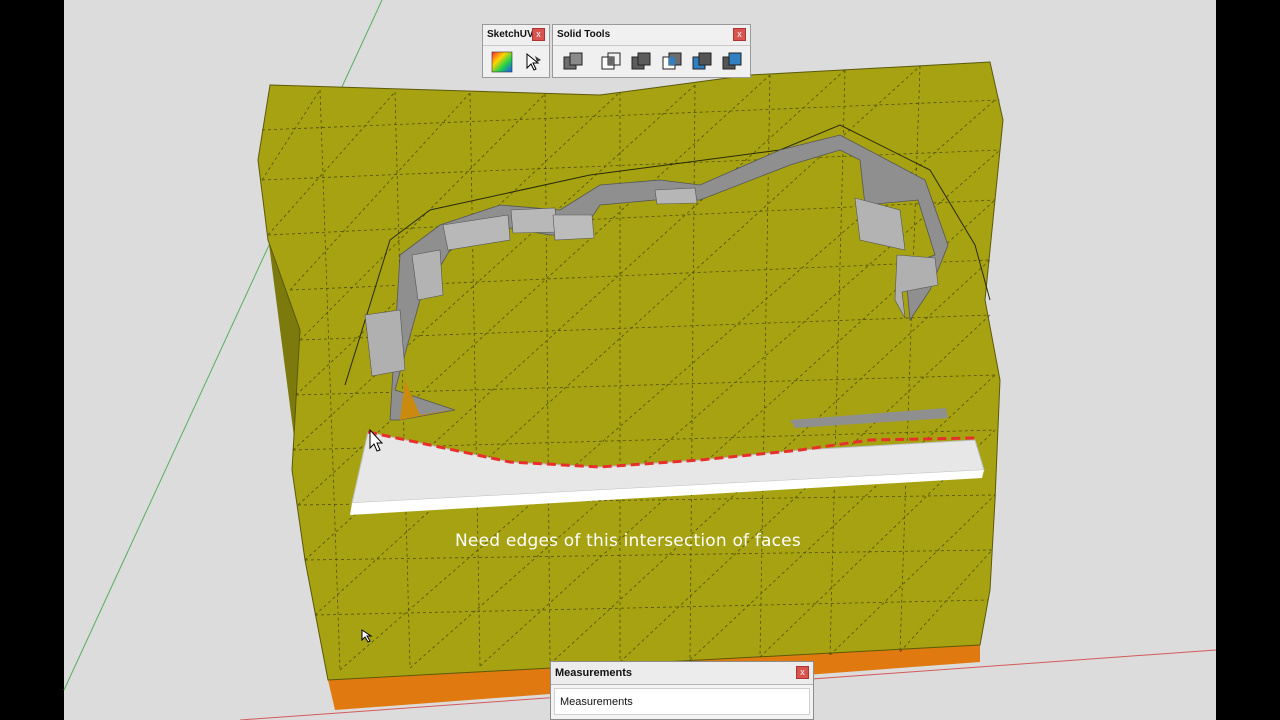 The width and height of the screenshot is (1280, 720). Describe the element at coordinates (682, 701) in the screenshot. I see `measurements-input: Measurements` at that location.